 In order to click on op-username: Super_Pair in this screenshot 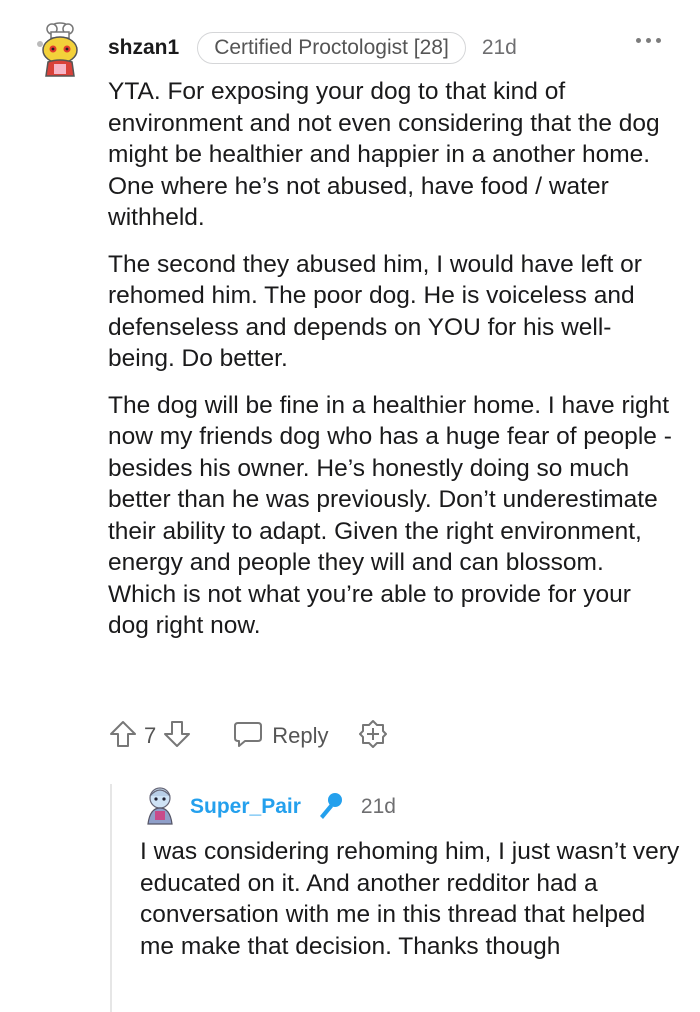, I will do `click(245, 807)`.